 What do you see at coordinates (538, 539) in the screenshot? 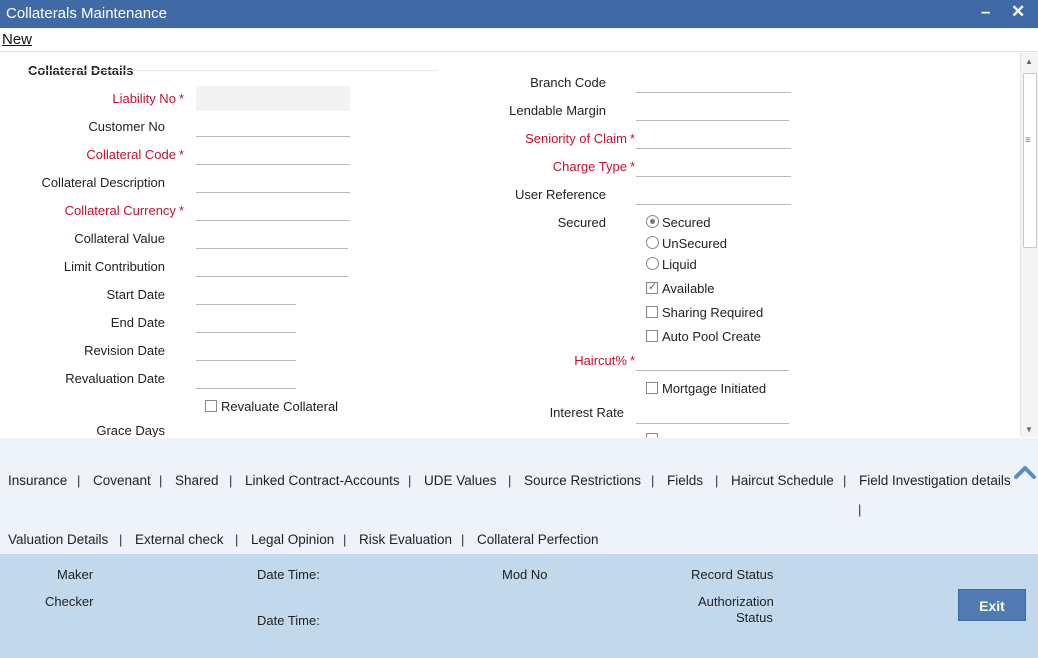
I see `tab-collateral-perfection: Collateral Perfection` at bounding box center [538, 539].